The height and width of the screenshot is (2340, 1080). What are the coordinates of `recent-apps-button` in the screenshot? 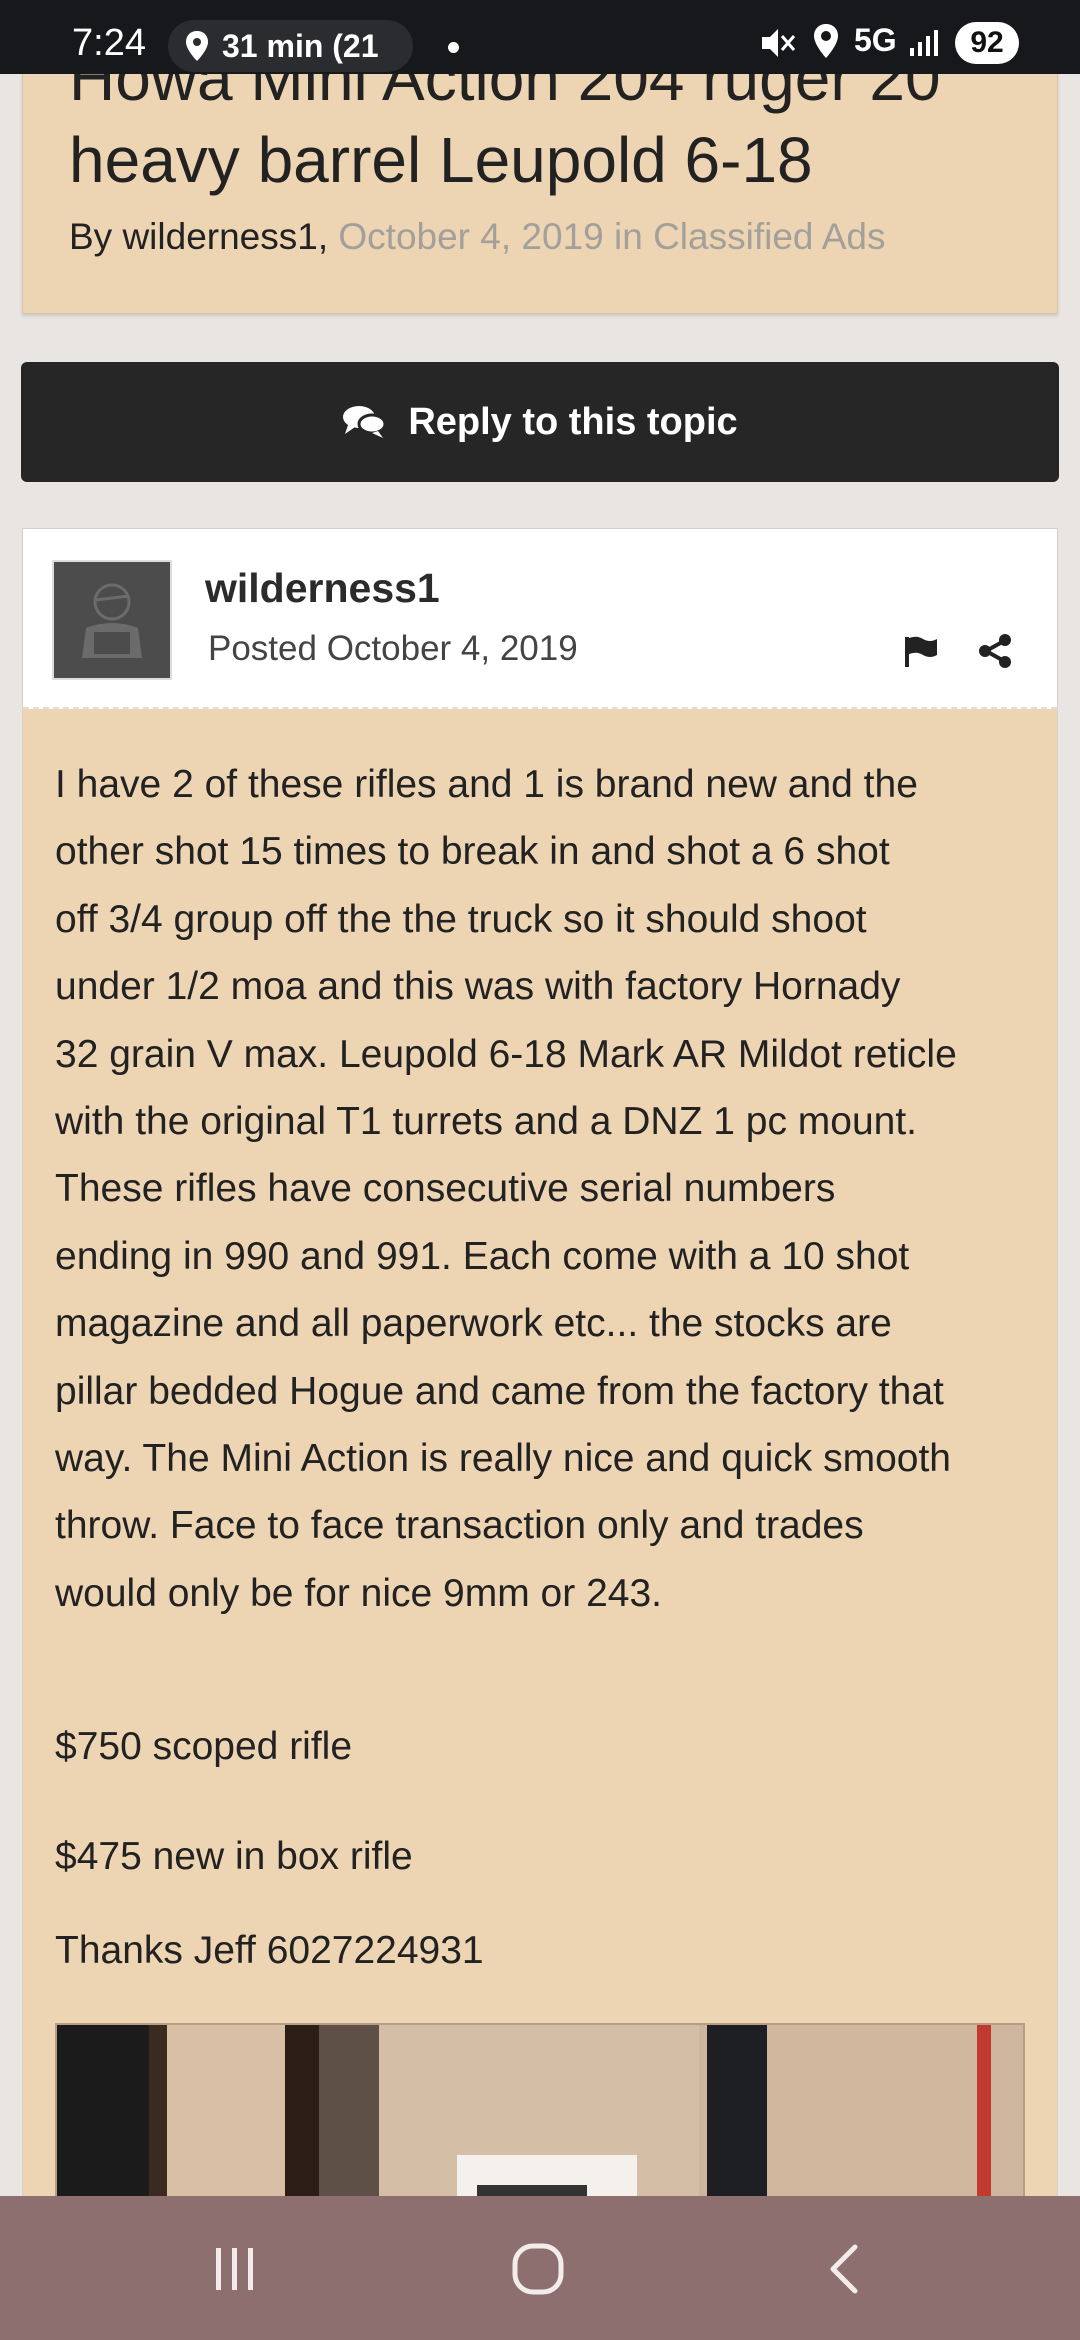 It's located at (235, 2269).